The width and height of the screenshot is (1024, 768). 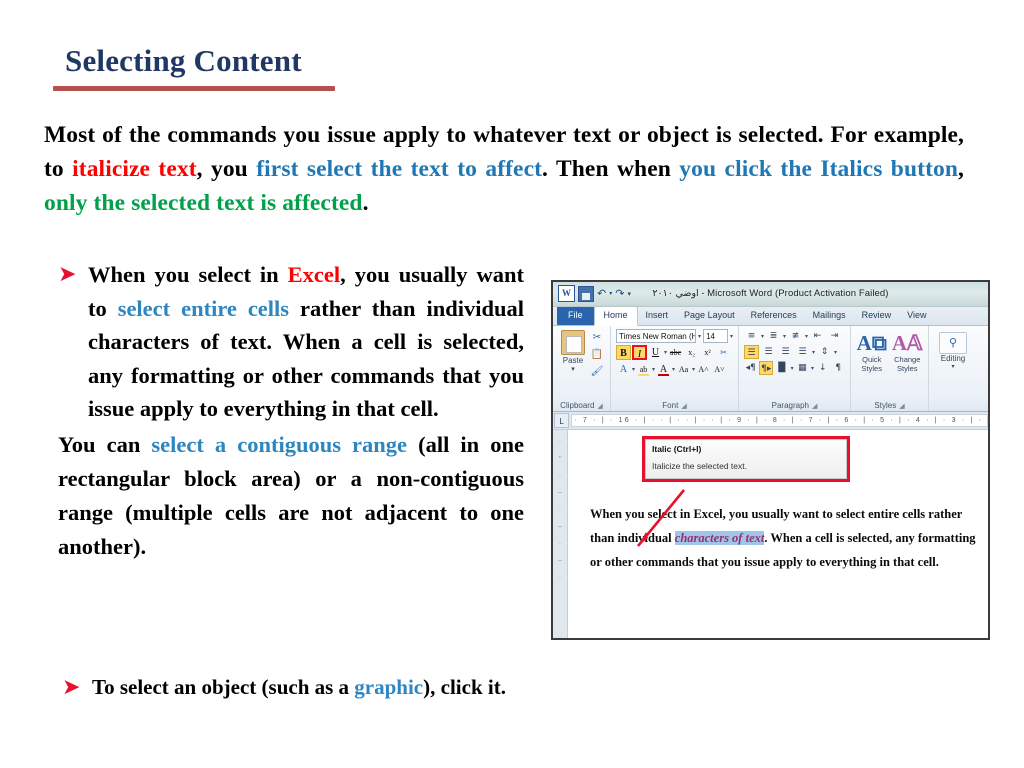 What do you see at coordinates (814, 406) in the screenshot?
I see `paragraph-dialog-launcher-icon: ◢` at bounding box center [814, 406].